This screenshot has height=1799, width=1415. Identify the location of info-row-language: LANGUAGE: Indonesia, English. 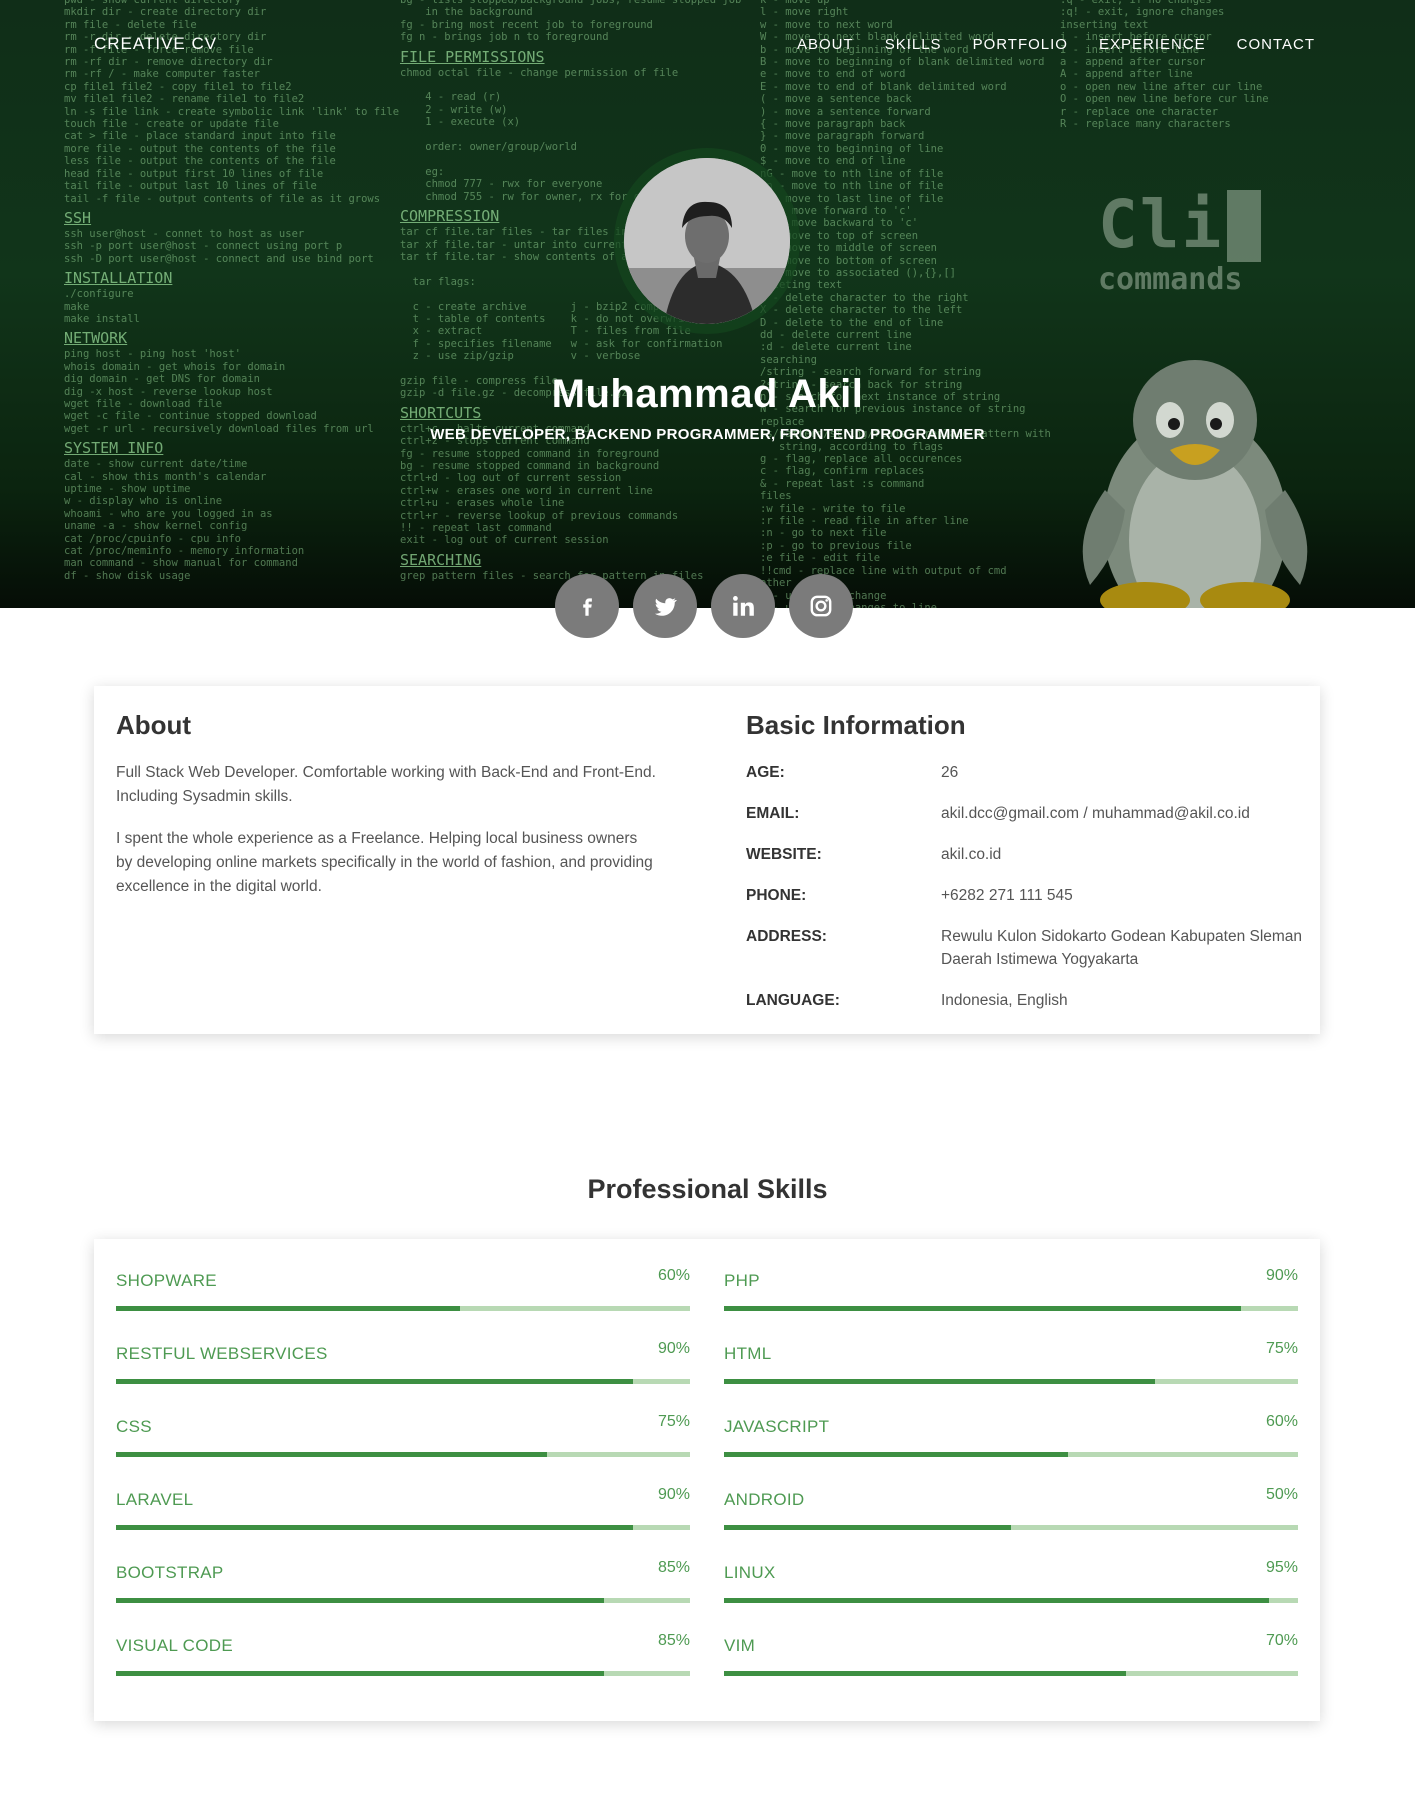
(1026, 1000).